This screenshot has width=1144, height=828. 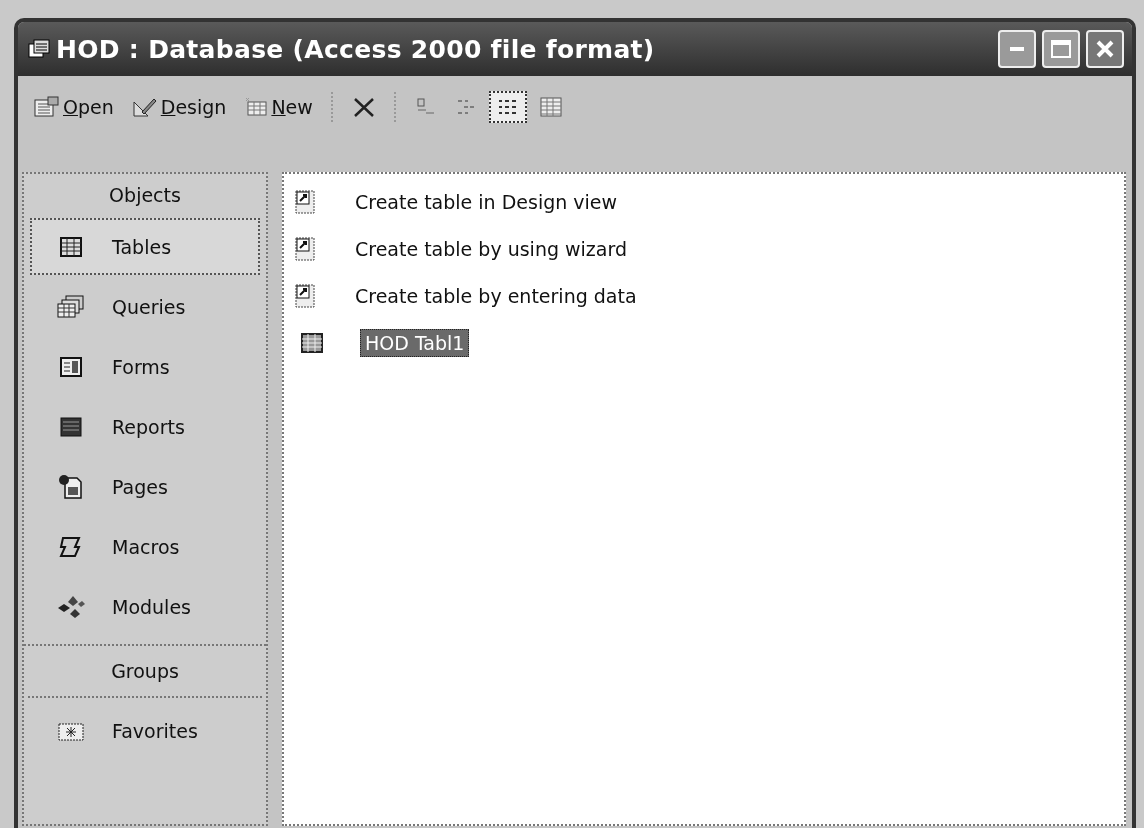 What do you see at coordinates (278, 107) in the screenshot?
I see `toolbar-button: New` at bounding box center [278, 107].